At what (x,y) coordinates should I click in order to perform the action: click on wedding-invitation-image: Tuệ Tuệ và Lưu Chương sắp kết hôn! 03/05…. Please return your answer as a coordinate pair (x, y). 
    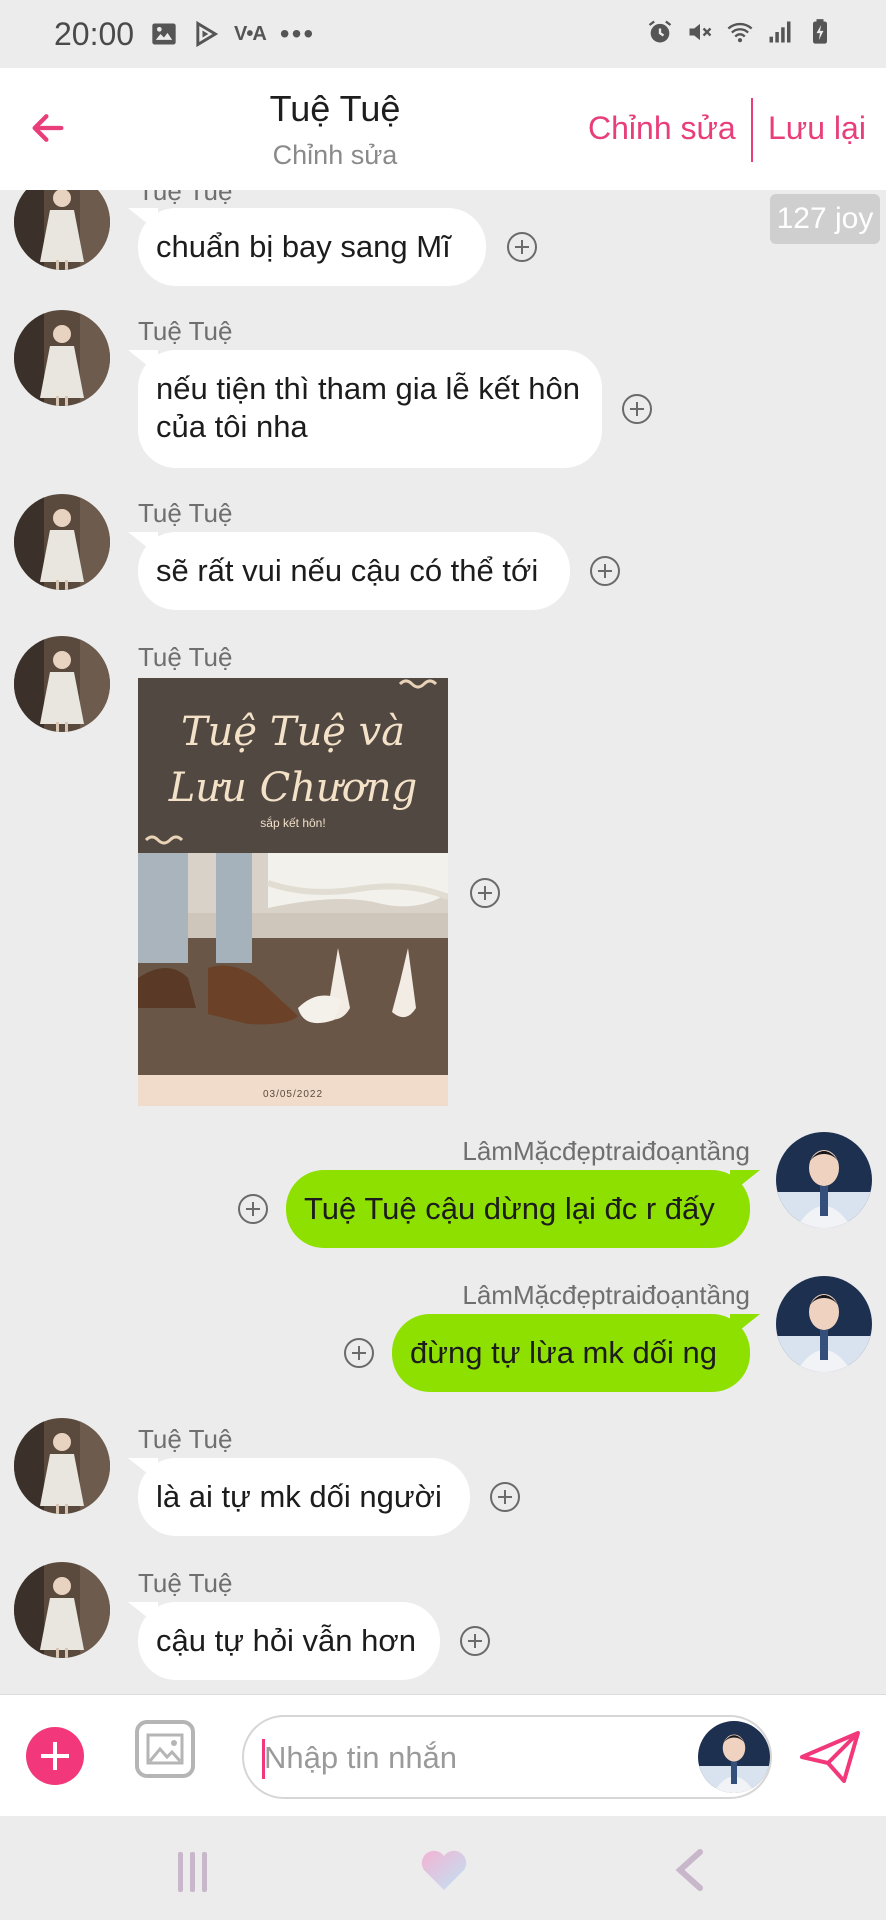
    Looking at the image, I should click on (293, 892).